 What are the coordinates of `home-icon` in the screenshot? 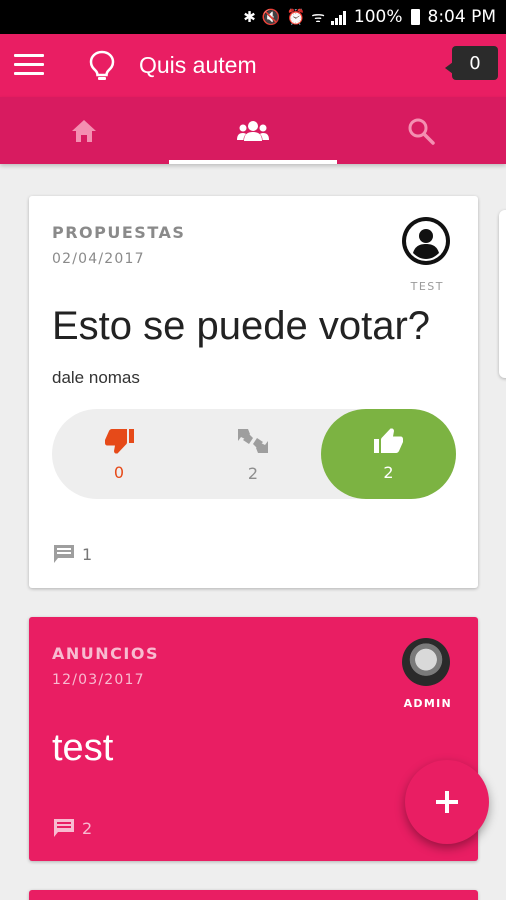 It's located at (84, 130).